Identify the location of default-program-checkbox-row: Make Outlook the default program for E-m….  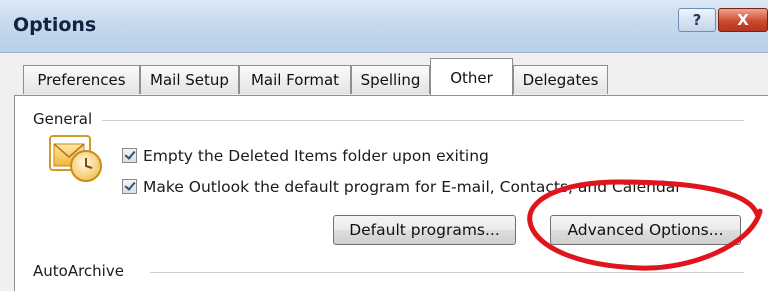
(402, 187).